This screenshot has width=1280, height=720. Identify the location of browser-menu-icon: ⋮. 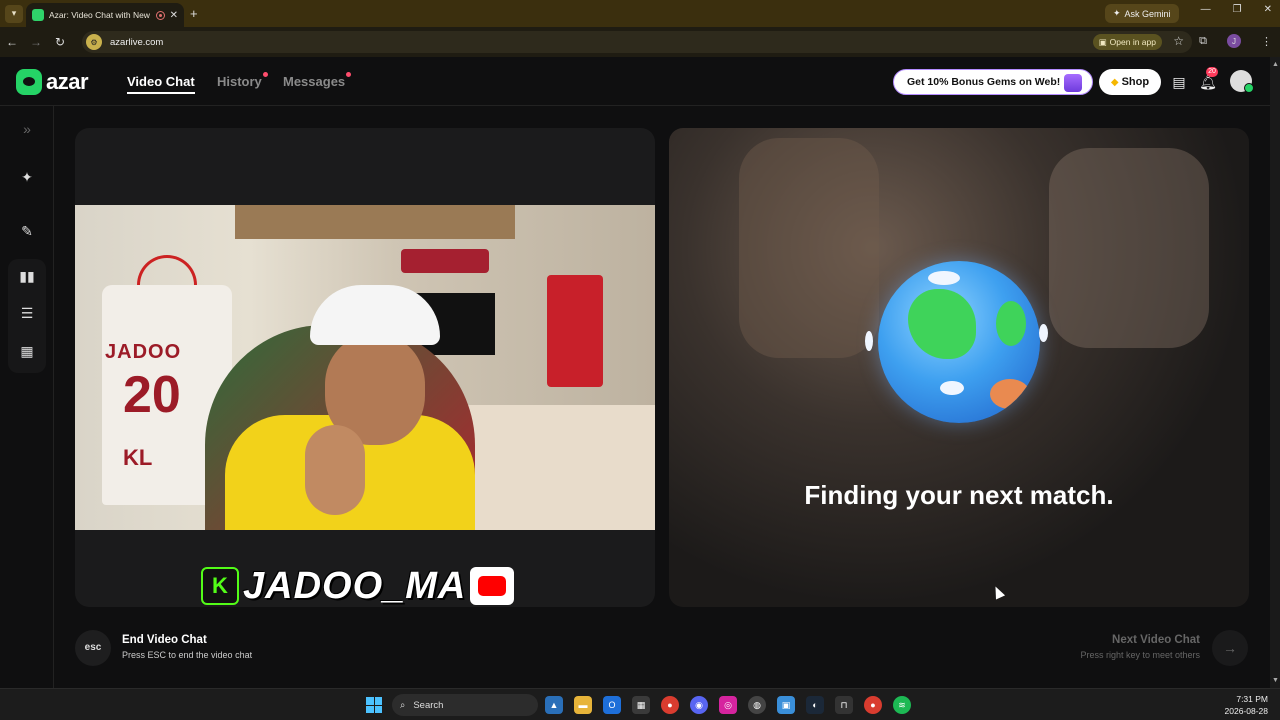
(1266, 41).